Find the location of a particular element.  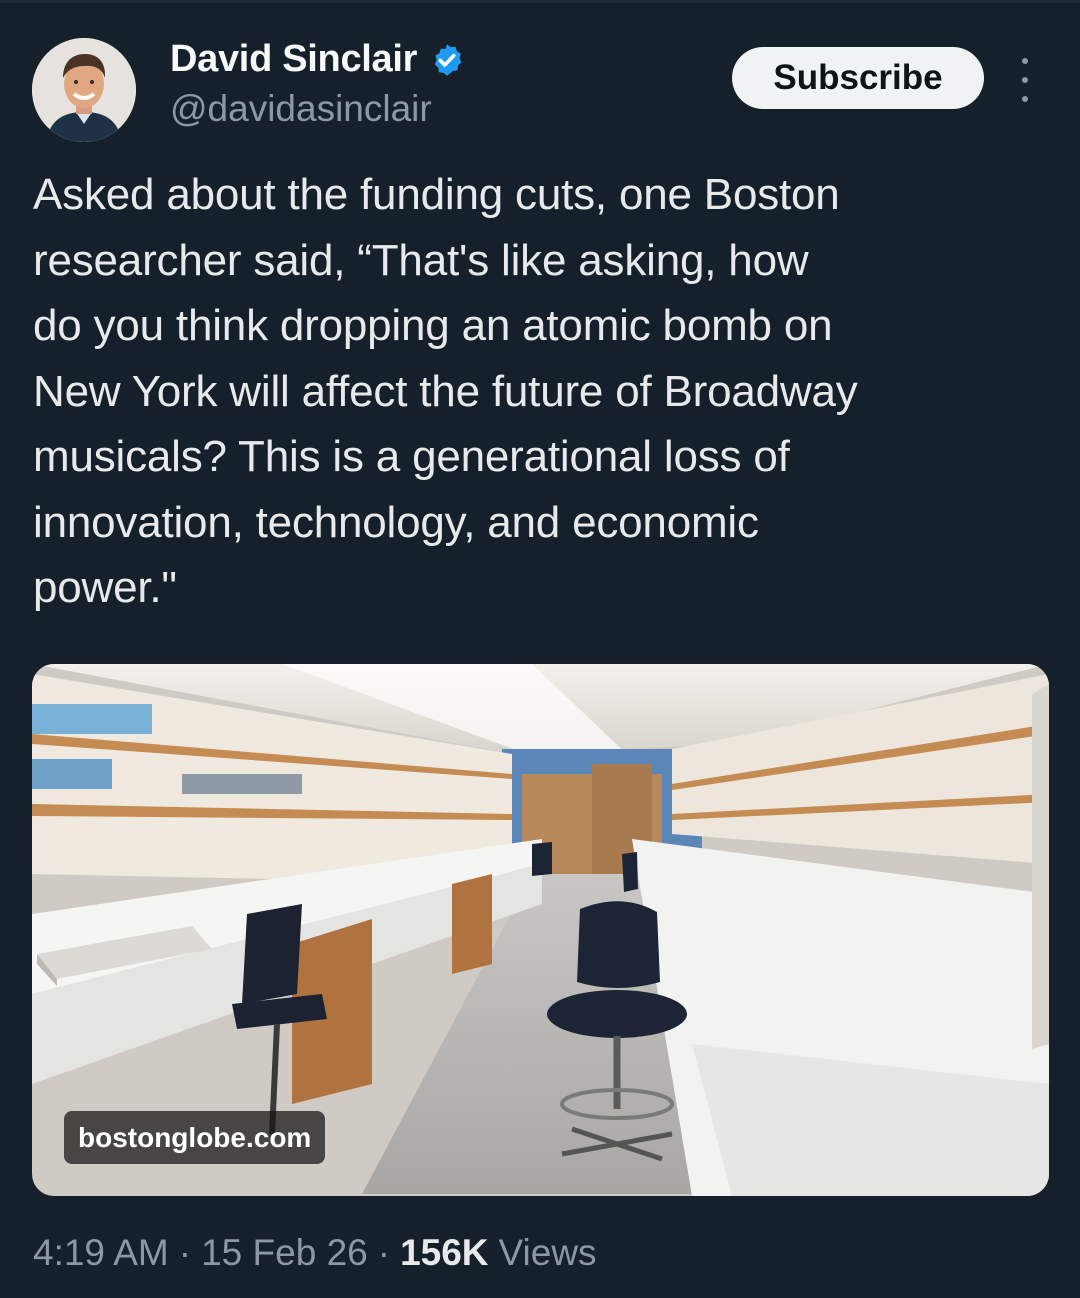

tweet-line: do you think dropping an atomic bomb on is located at coordinates (433, 325).